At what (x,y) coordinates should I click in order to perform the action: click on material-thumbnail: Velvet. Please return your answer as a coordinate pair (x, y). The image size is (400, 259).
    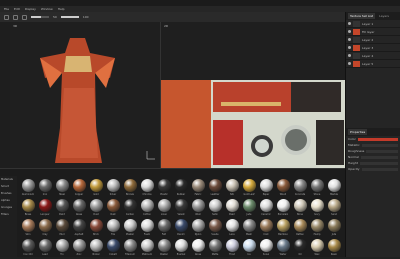
    Looking at the image, I should click on (181, 209).